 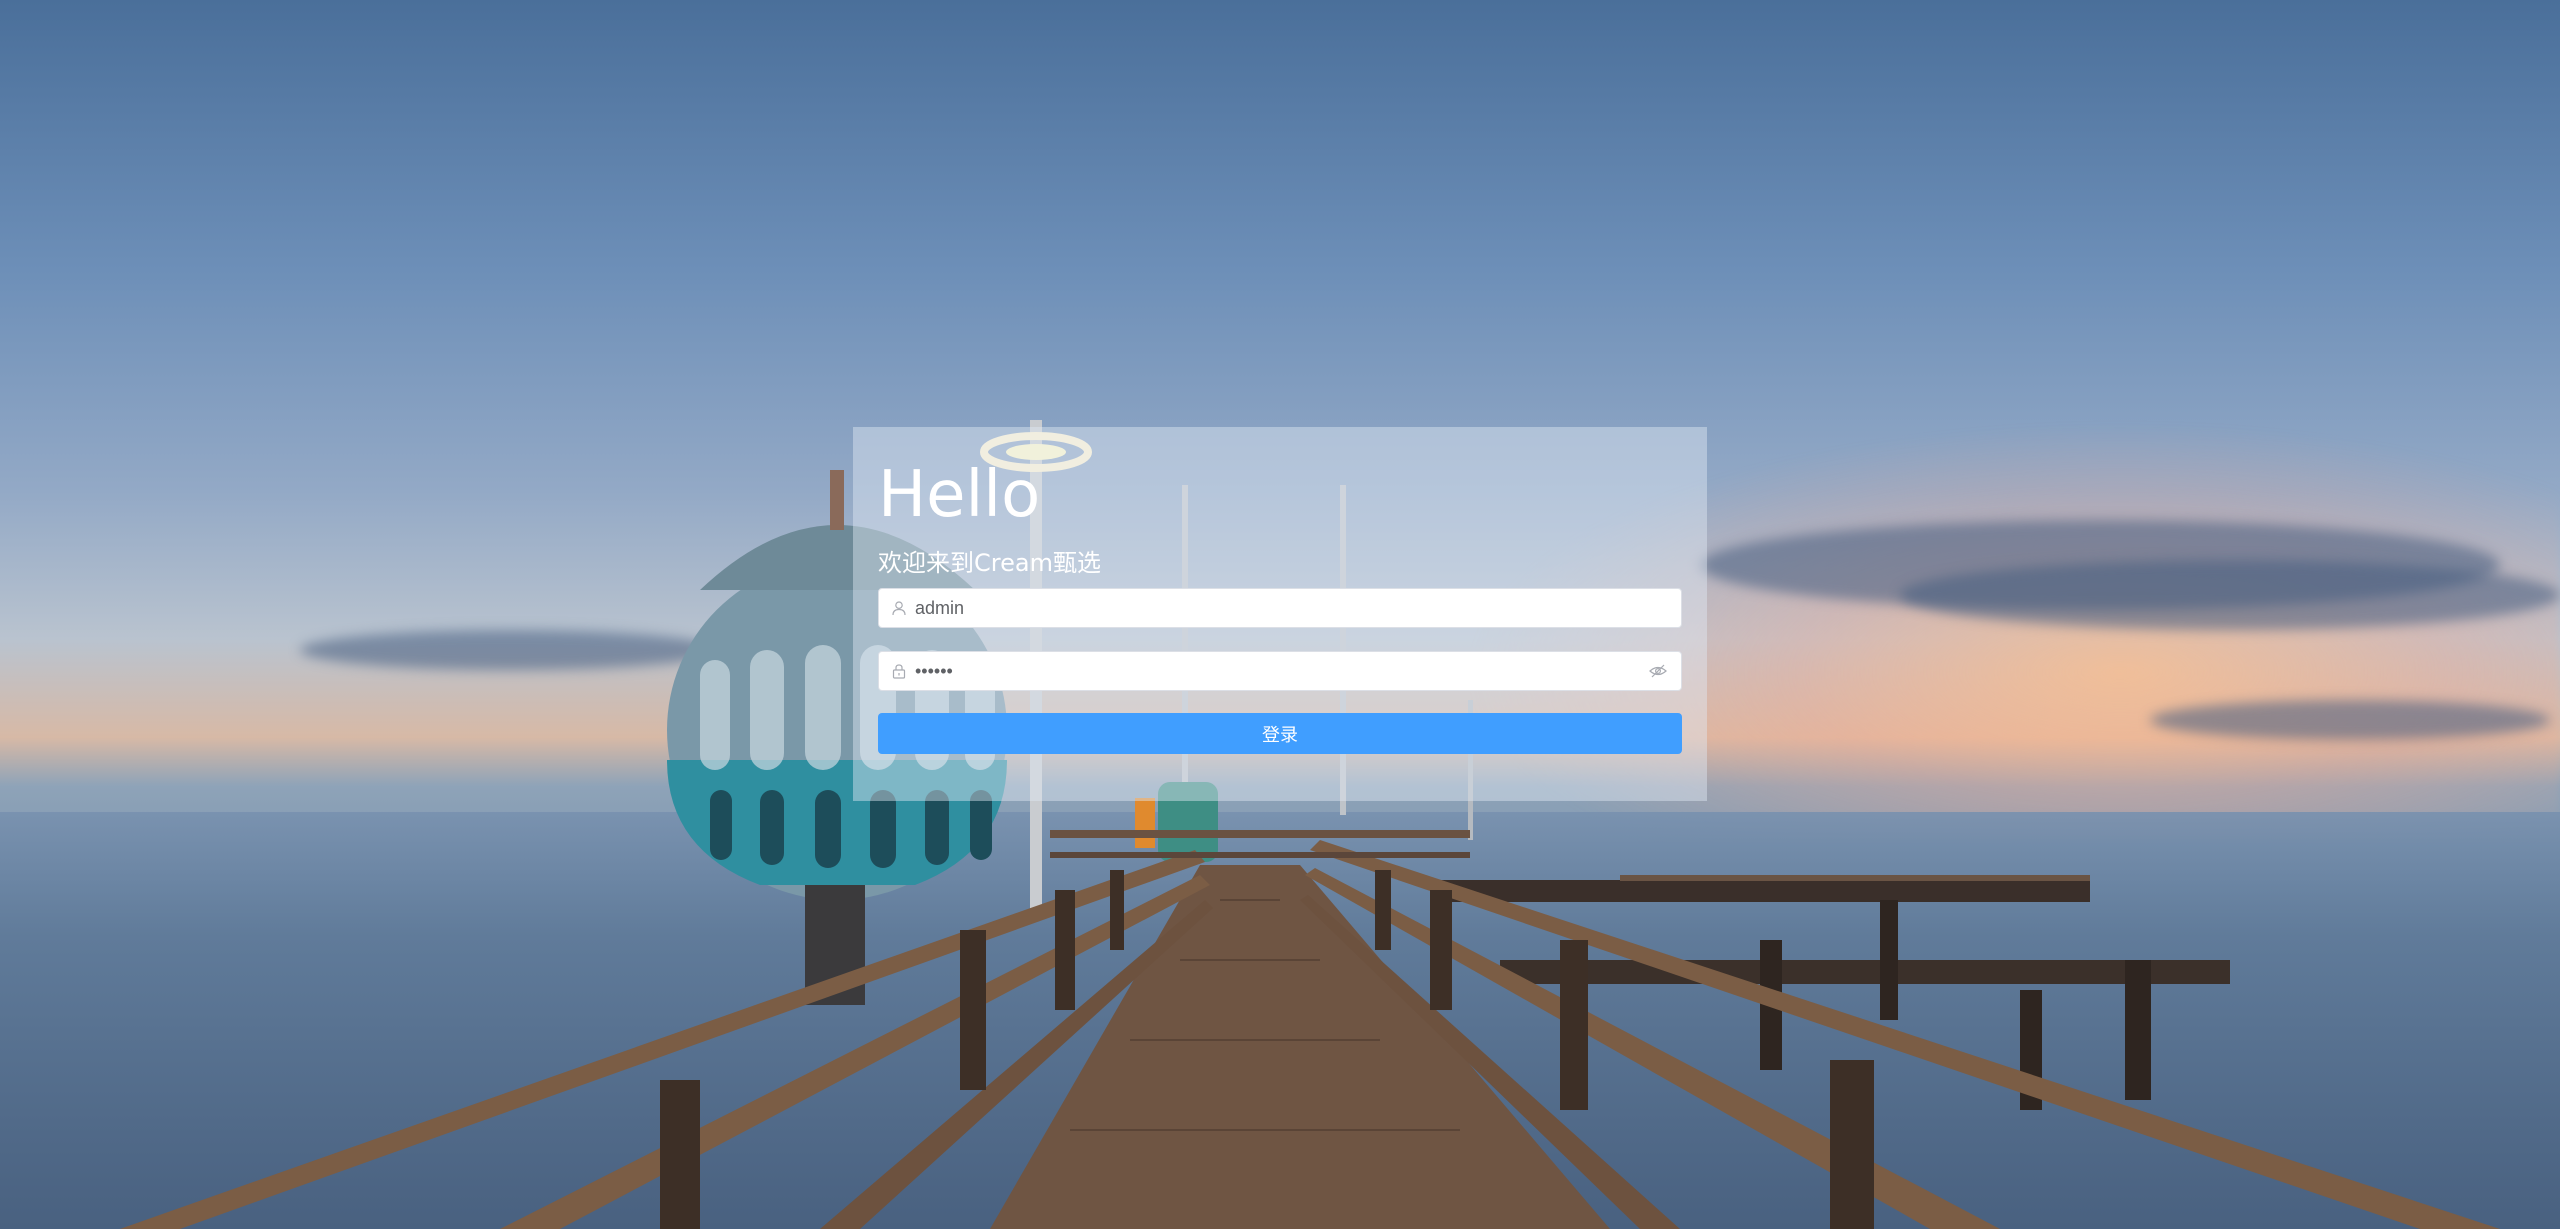 I want to click on username-field, so click(x=1280, y=608).